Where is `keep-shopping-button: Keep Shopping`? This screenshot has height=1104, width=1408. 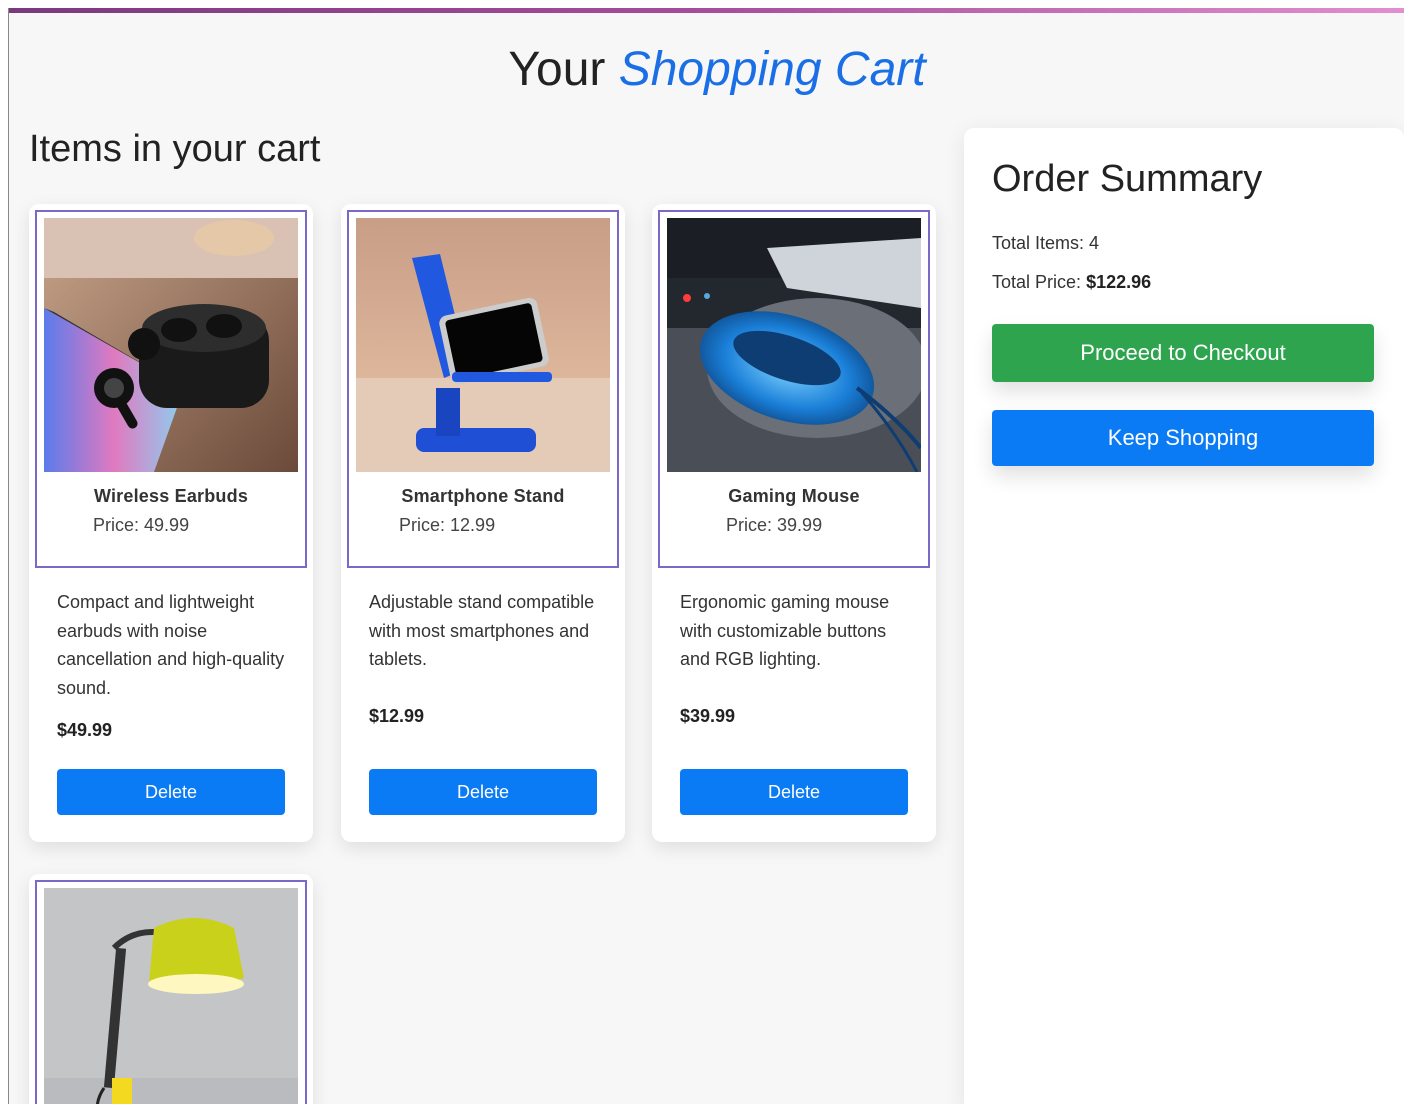
keep-shopping-button: Keep Shopping is located at coordinates (1183, 438).